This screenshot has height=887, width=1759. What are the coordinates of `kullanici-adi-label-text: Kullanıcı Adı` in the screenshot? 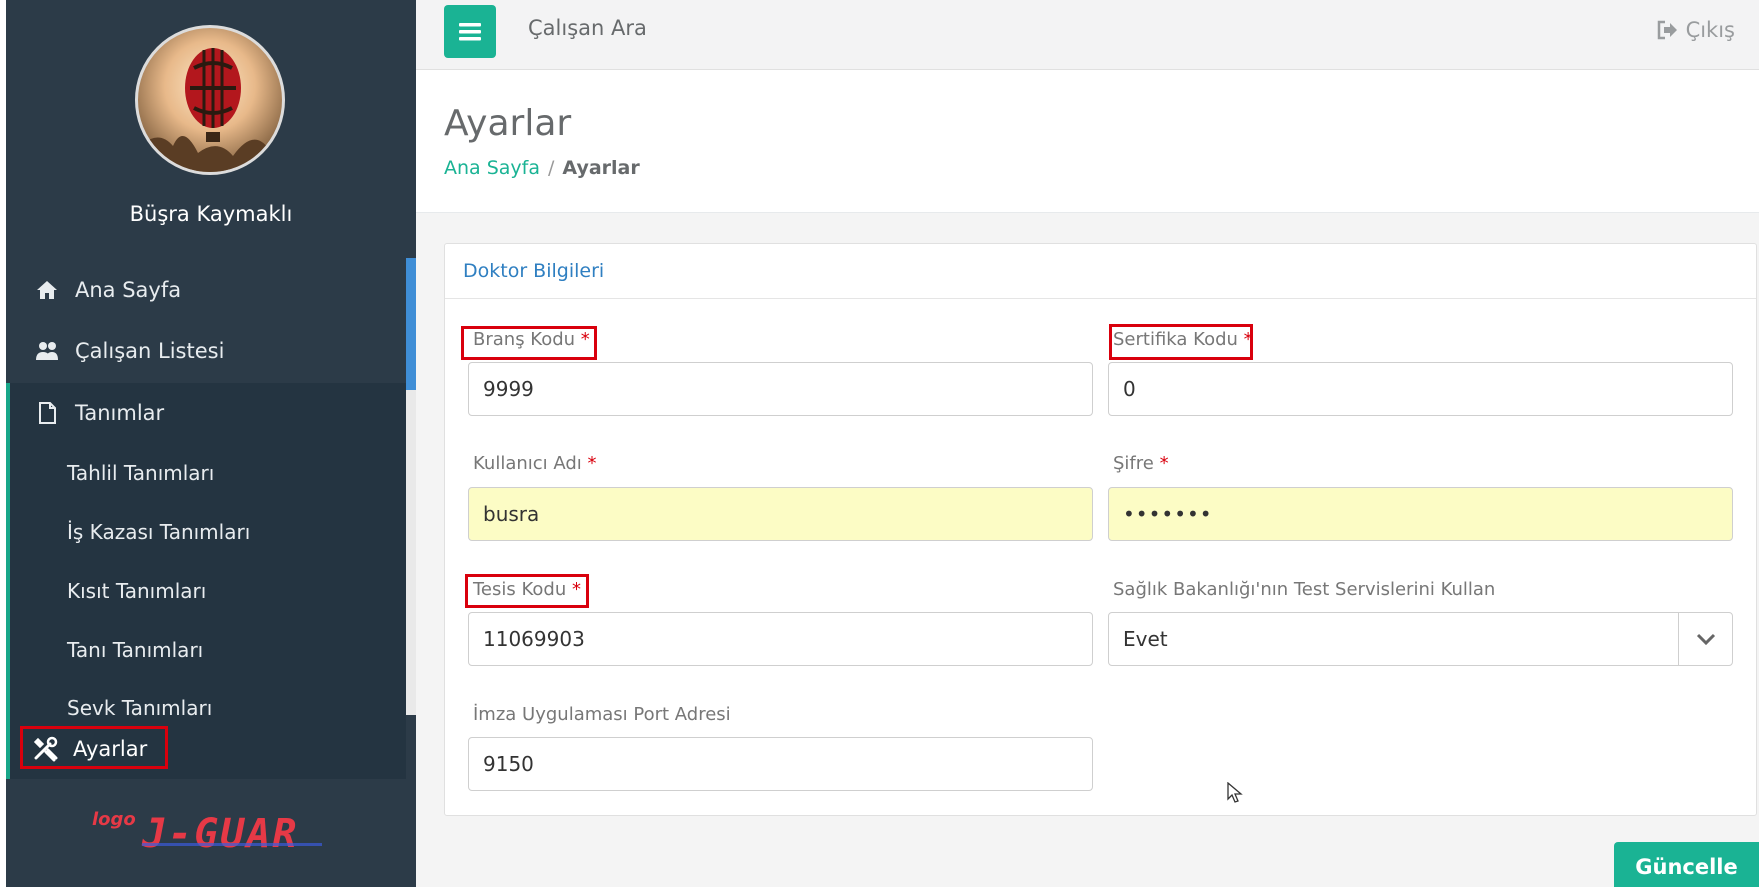 It's located at (527, 463).